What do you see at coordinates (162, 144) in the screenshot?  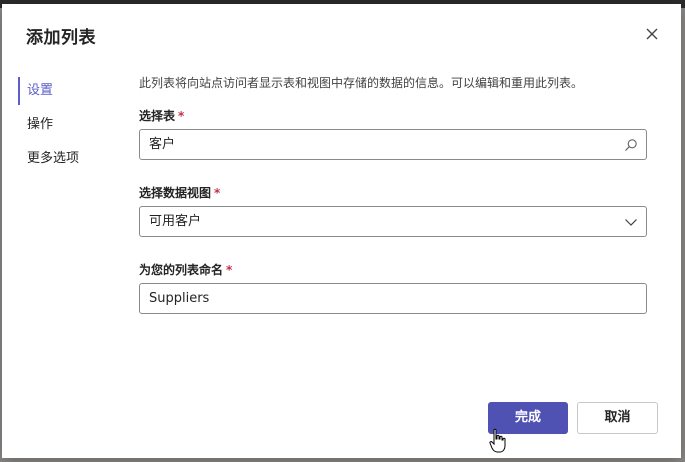 I see `table-select-value: 客户` at bounding box center [162, 144].